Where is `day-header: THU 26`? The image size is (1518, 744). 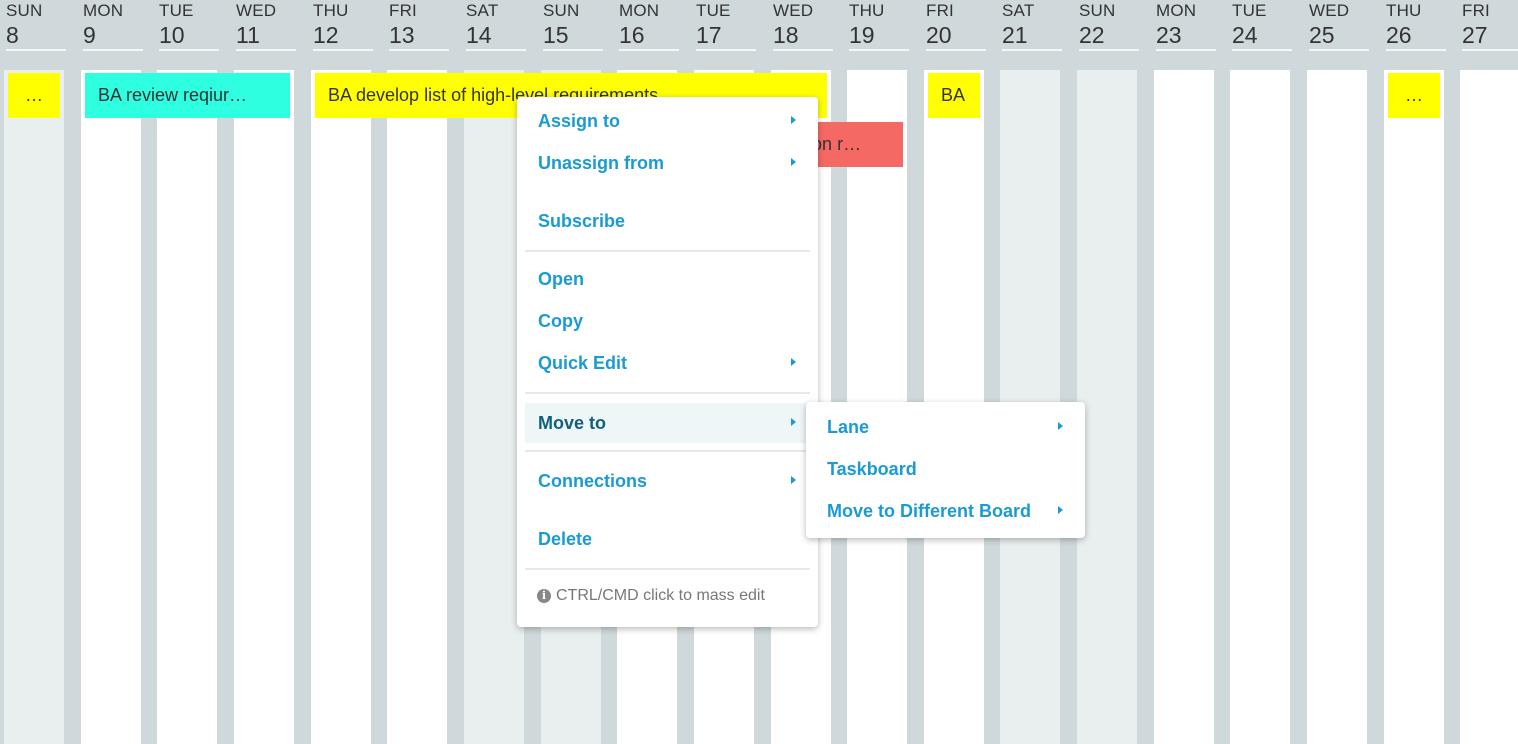 day-header: THU 26 is located at coordinates (1416, 26).